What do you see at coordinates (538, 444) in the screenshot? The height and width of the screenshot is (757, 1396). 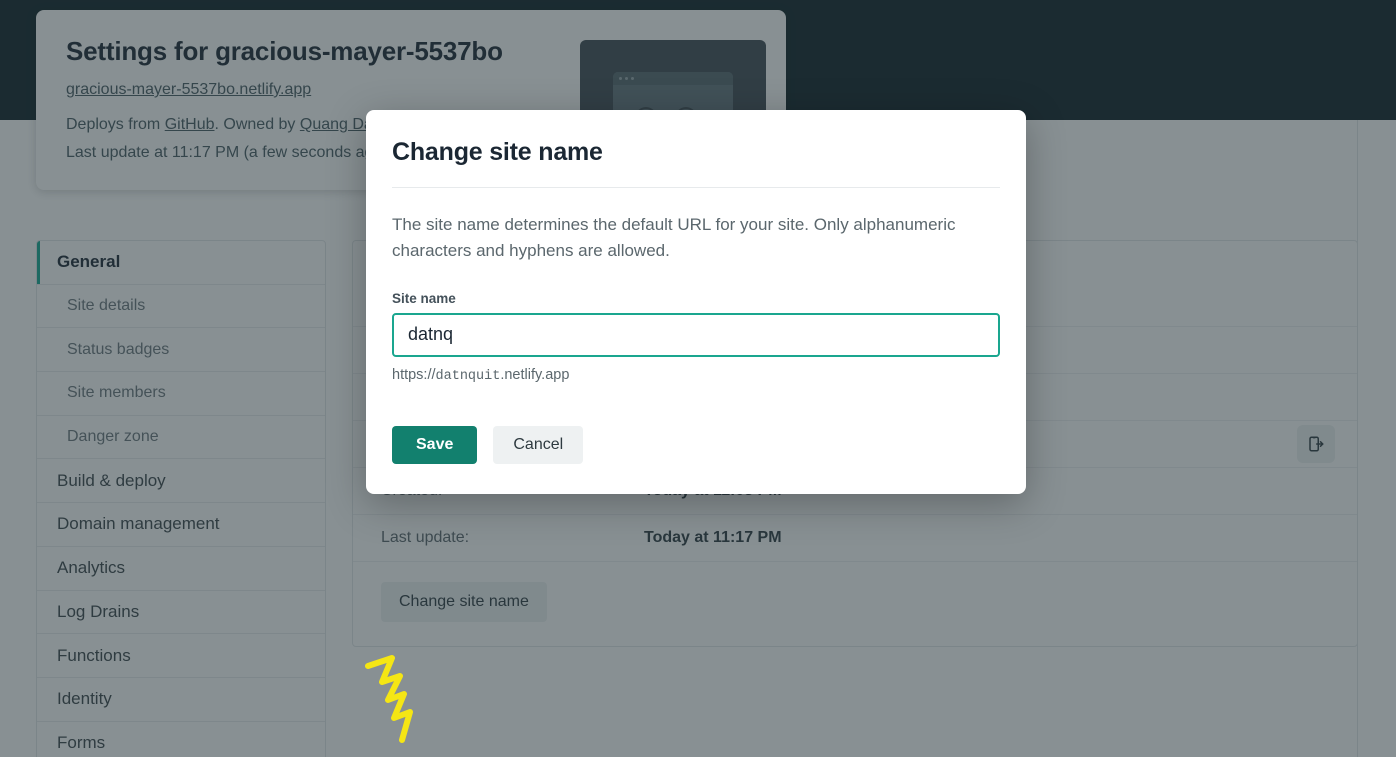 I see `cancel-button: Cancel` at bounding box center [538, 444].